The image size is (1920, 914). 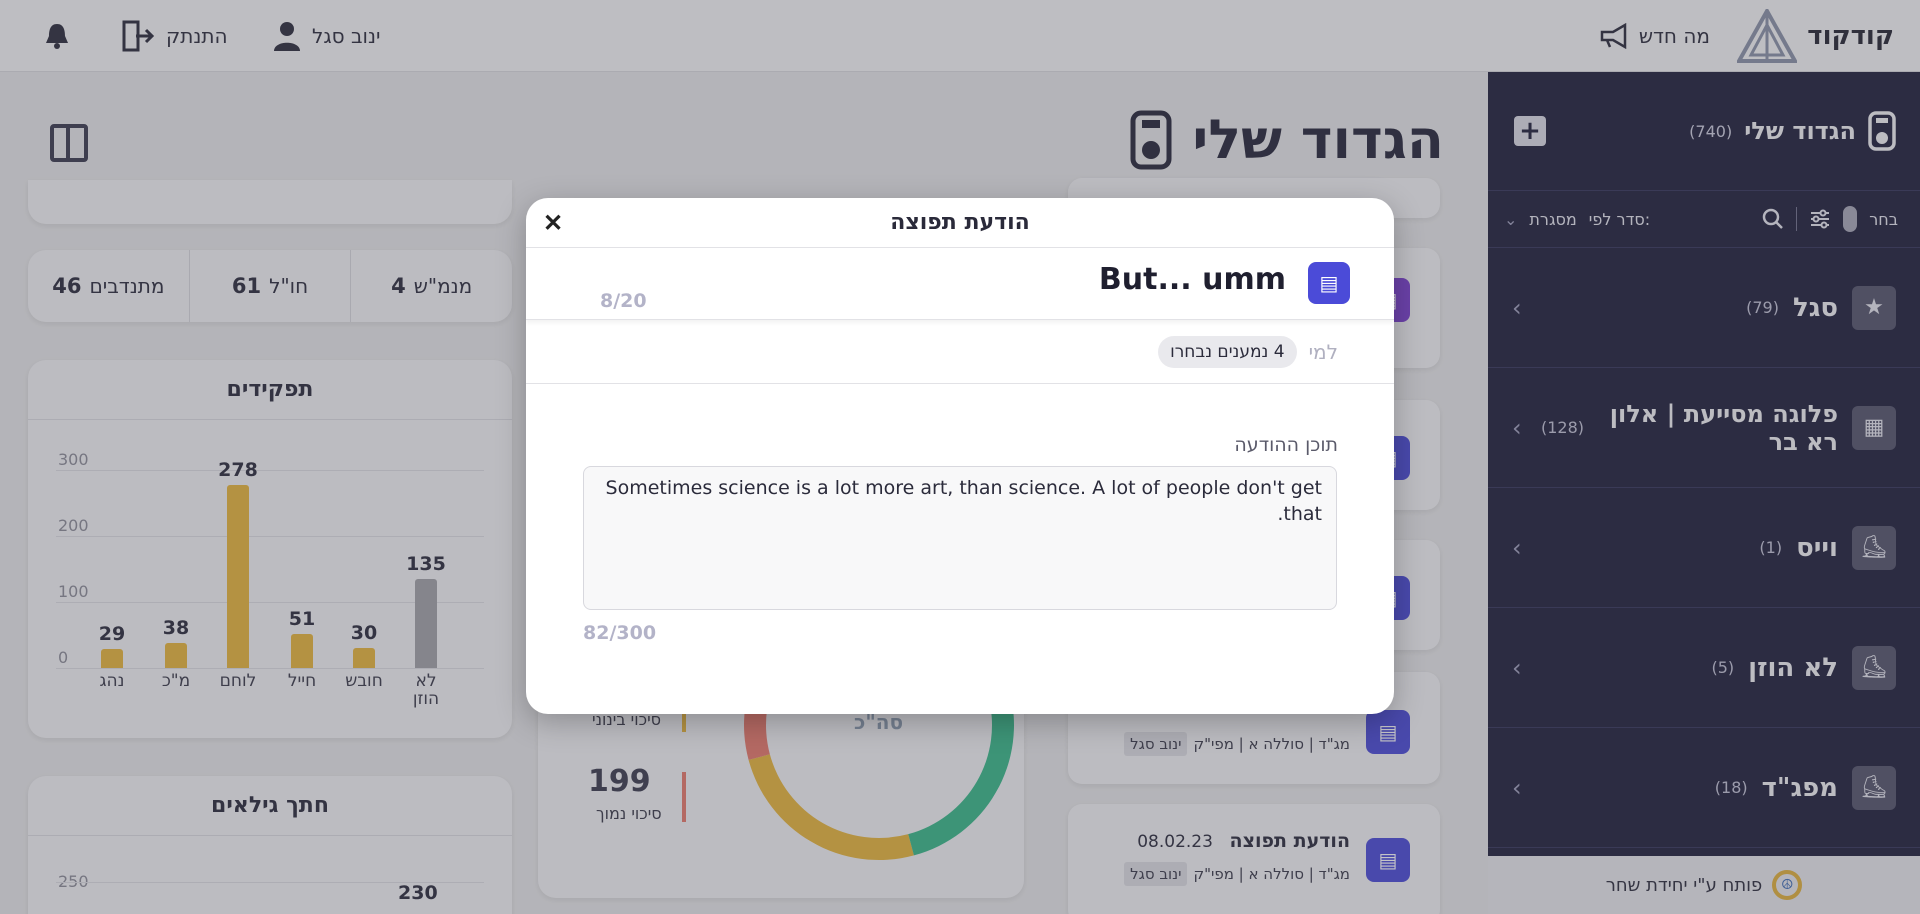 I want to click on modal-header: הודעת תפוצה ✕, so click(x=960, y=223).